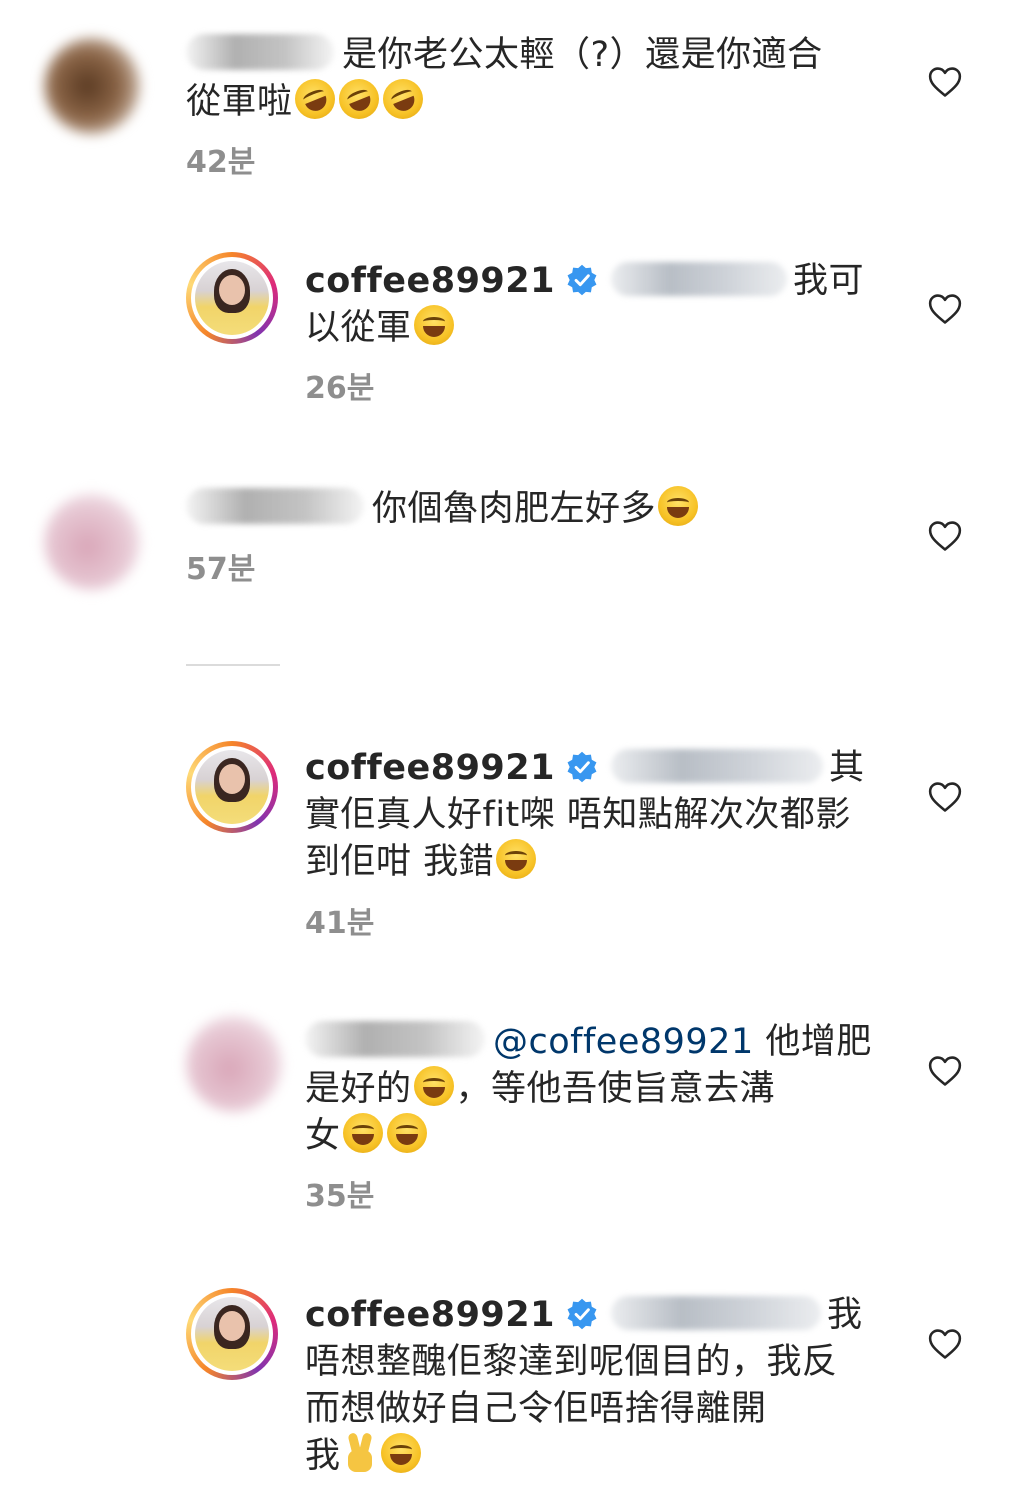 This screenshot has height=1489, width=1024. Describe the element at coordinates (605, 305) in the screenshot. I see `comment-text: coffee89921 我可 以從軍` at that location.